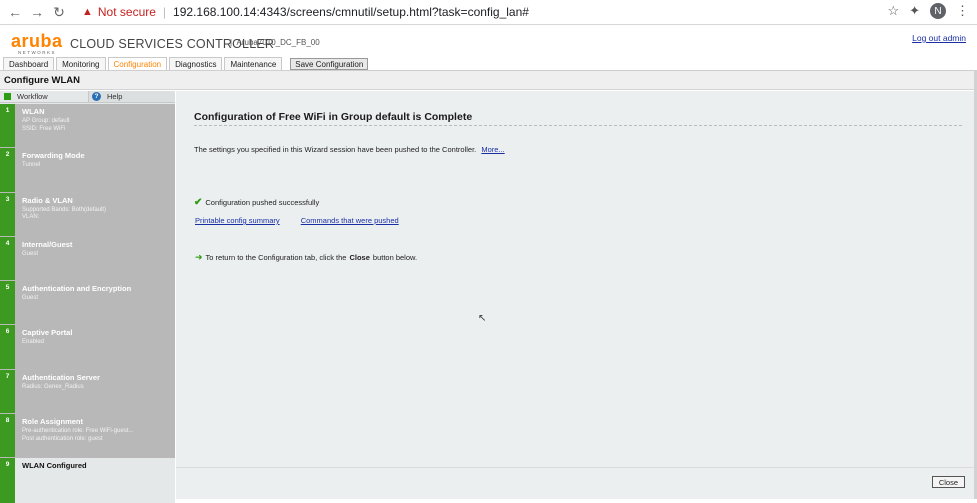  I want to click on logo-sub: NETWORKS, so click(36, 52).